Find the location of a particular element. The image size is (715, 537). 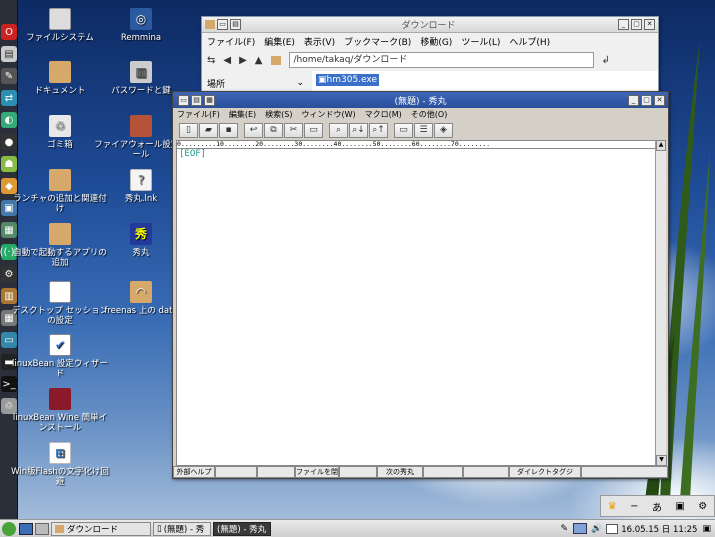

menu-view: 表示(V) is located at coordinates (319, 41).